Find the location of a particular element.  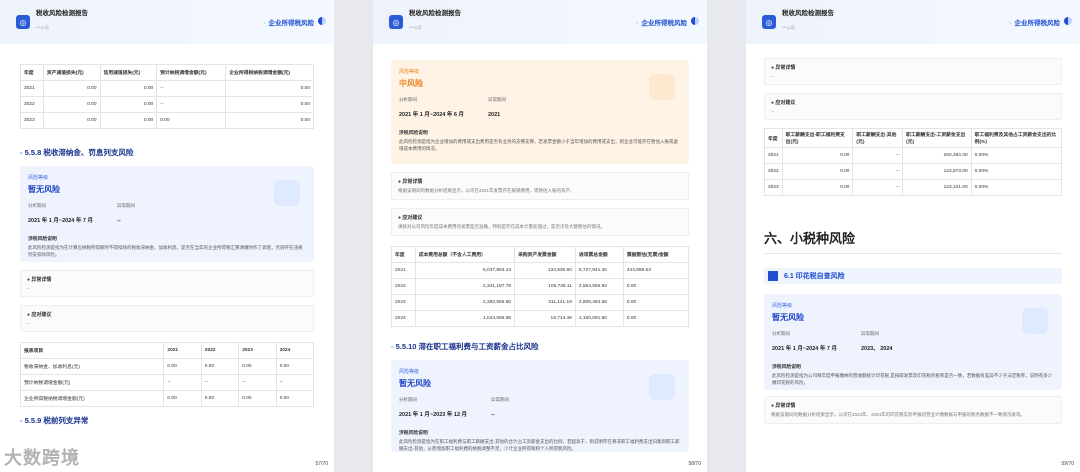

table-header-cell: 企业所得税纳税调增金额(元) is located at coordinates (269, 72).